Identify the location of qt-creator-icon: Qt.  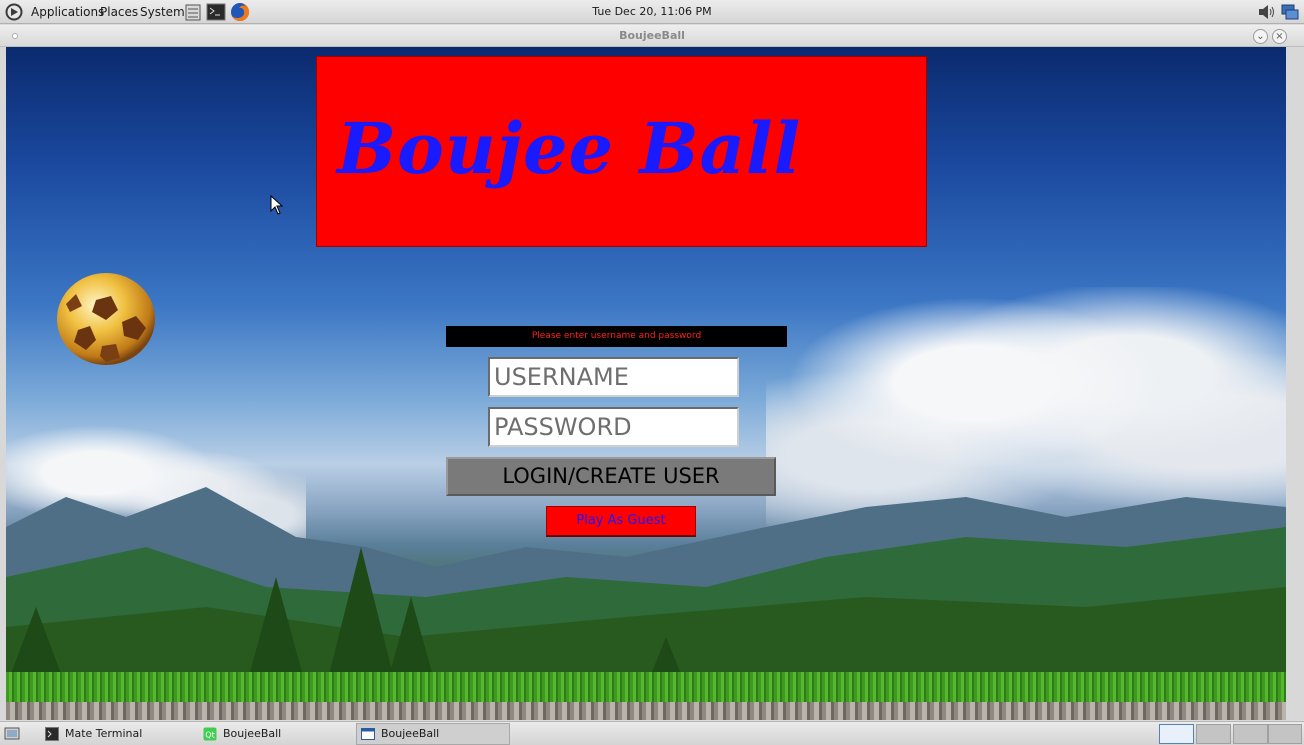
(210, 734).